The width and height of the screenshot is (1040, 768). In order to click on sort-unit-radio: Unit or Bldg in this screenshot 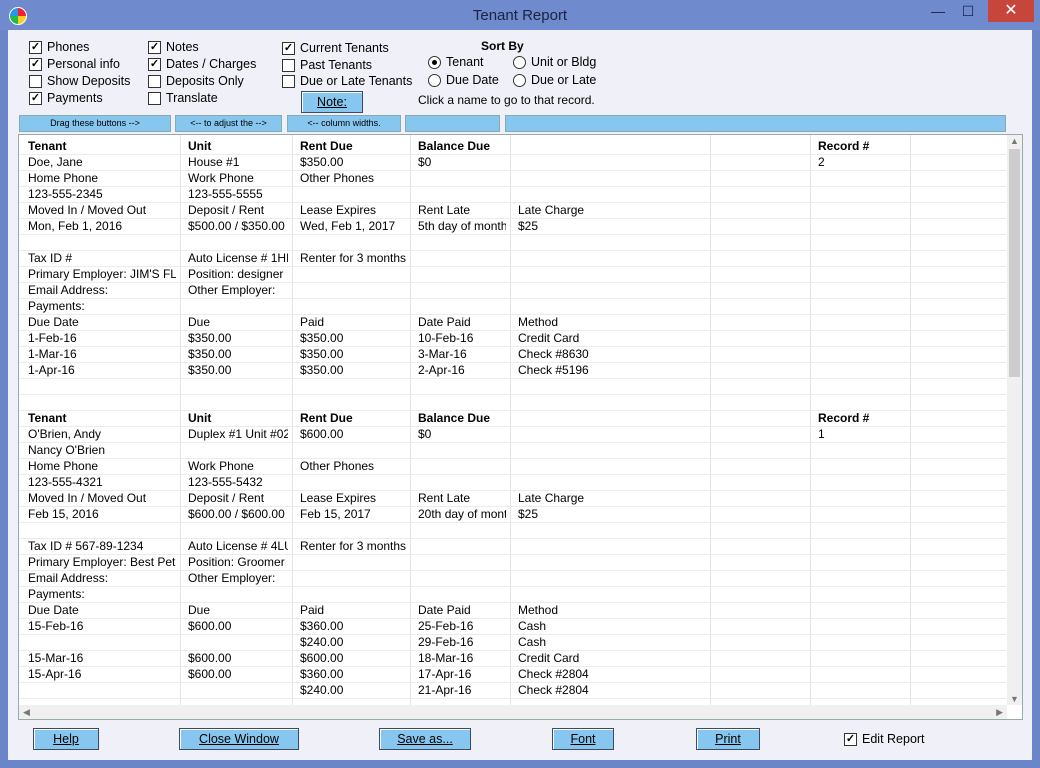, I will do `click(554, 62)`.